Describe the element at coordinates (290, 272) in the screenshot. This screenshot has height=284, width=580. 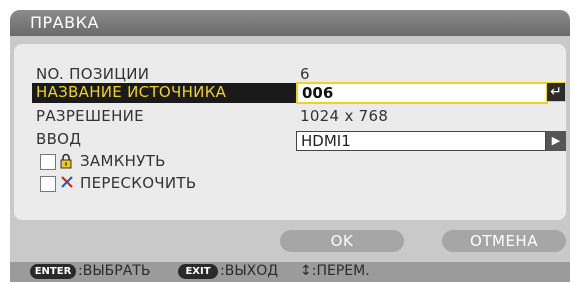
I see `footer-bar: ENTER :ВЫБРАТЬ EXIT :ВЫХОД ↕:ПЕРЕМ.` at that location.